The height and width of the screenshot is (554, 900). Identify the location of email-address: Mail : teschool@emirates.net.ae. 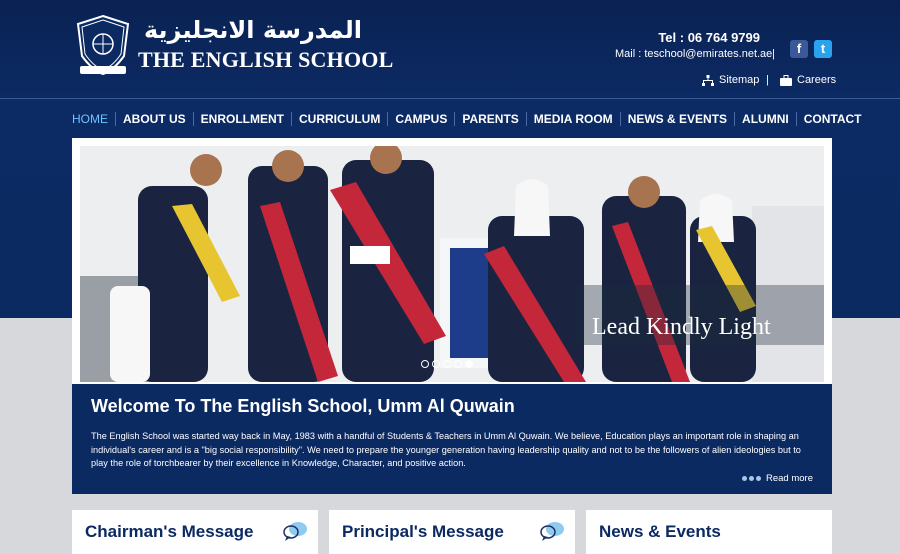
(693, 54).